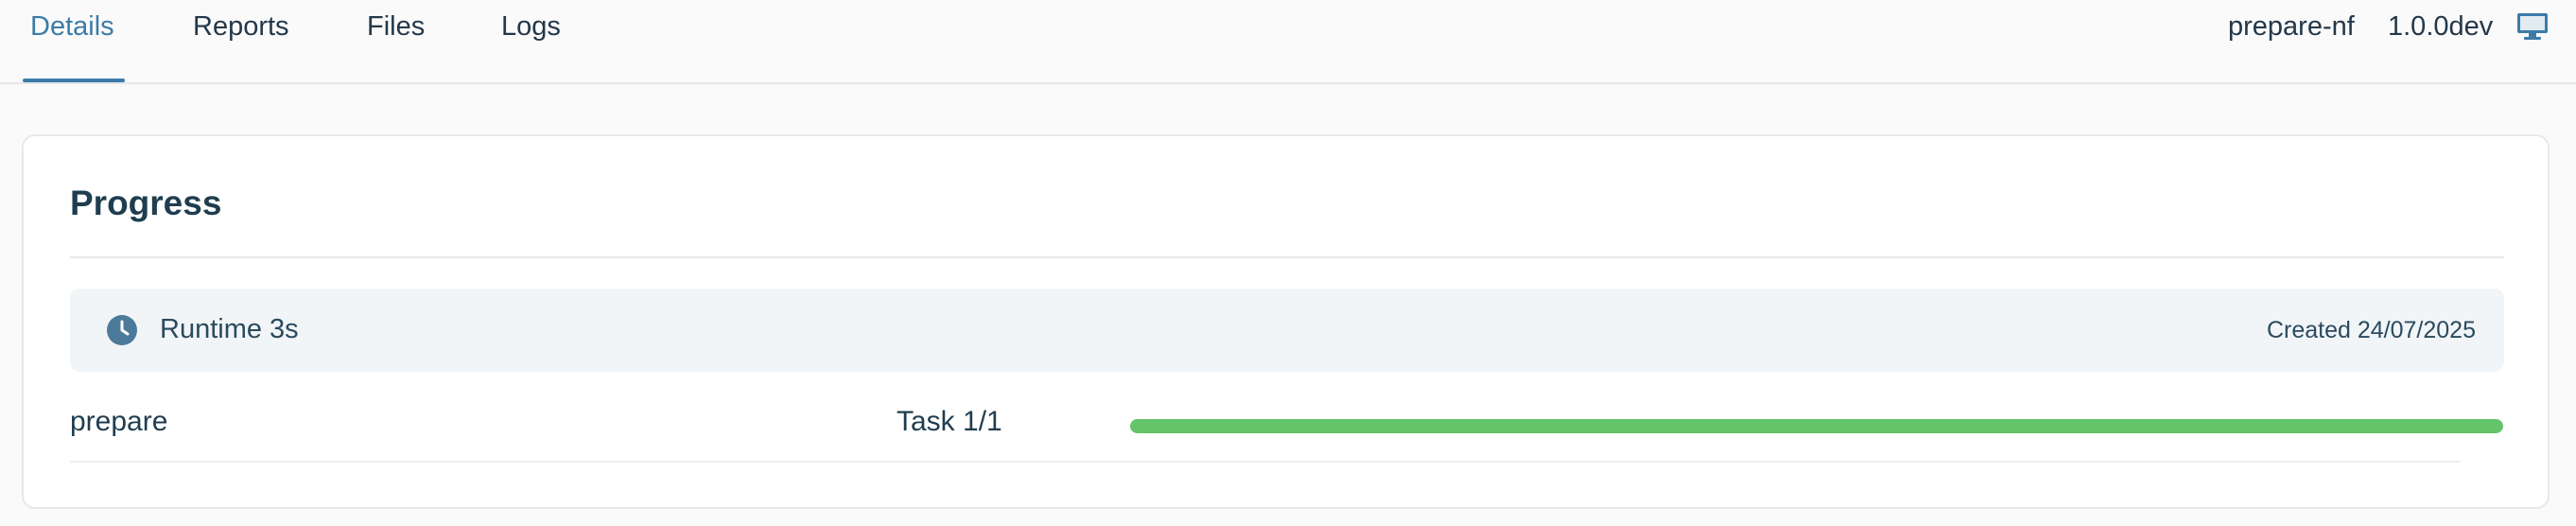 The width and height of the screenshot is (2576, 526). I want to click on tab-logs: Logs, so click(531, 42).